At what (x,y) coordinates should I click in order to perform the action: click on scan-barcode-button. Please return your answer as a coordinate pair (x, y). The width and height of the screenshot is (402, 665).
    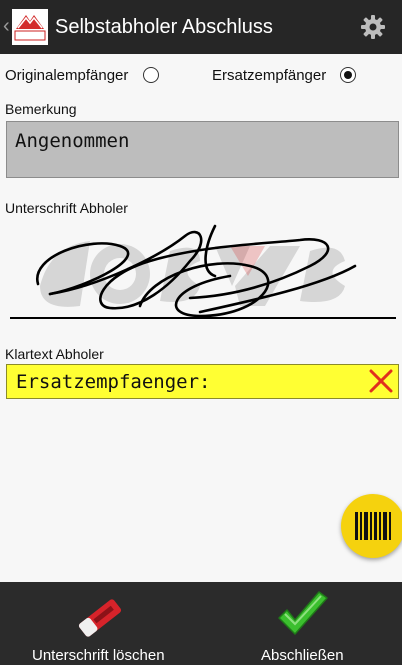
    Looking at the image, I should click on (371, 526).